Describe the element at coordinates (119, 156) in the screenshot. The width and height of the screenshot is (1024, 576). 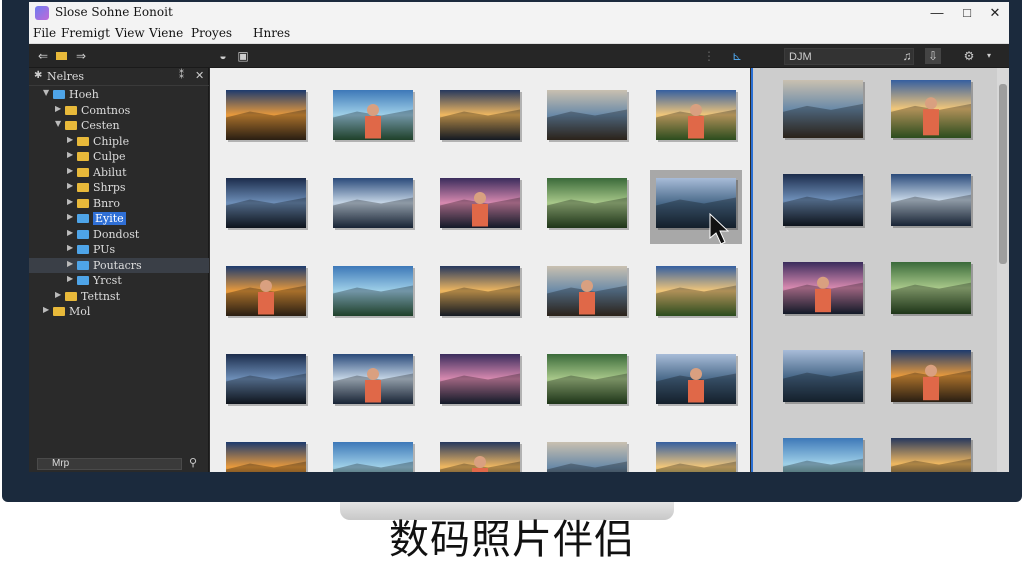
I see `tree-item: ▶ Culpe` at that location.